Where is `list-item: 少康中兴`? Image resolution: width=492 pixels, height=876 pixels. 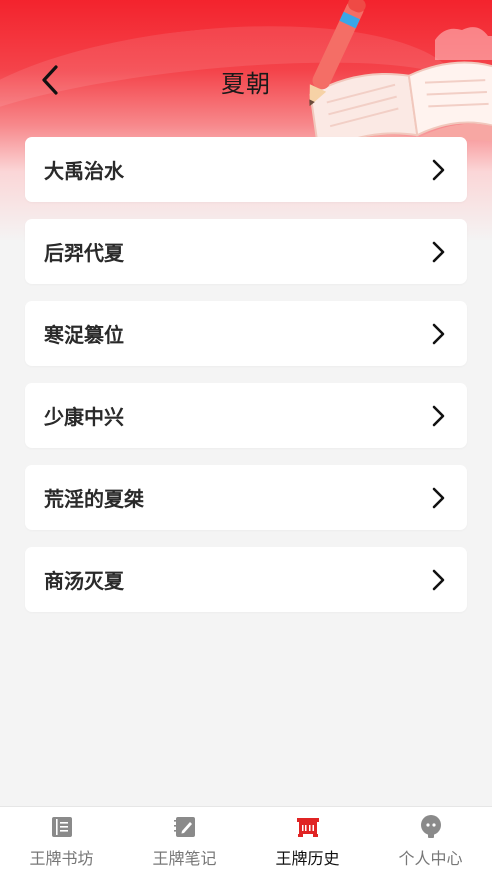
list-item: 少康中兴 is located at coordinates (246, 415).